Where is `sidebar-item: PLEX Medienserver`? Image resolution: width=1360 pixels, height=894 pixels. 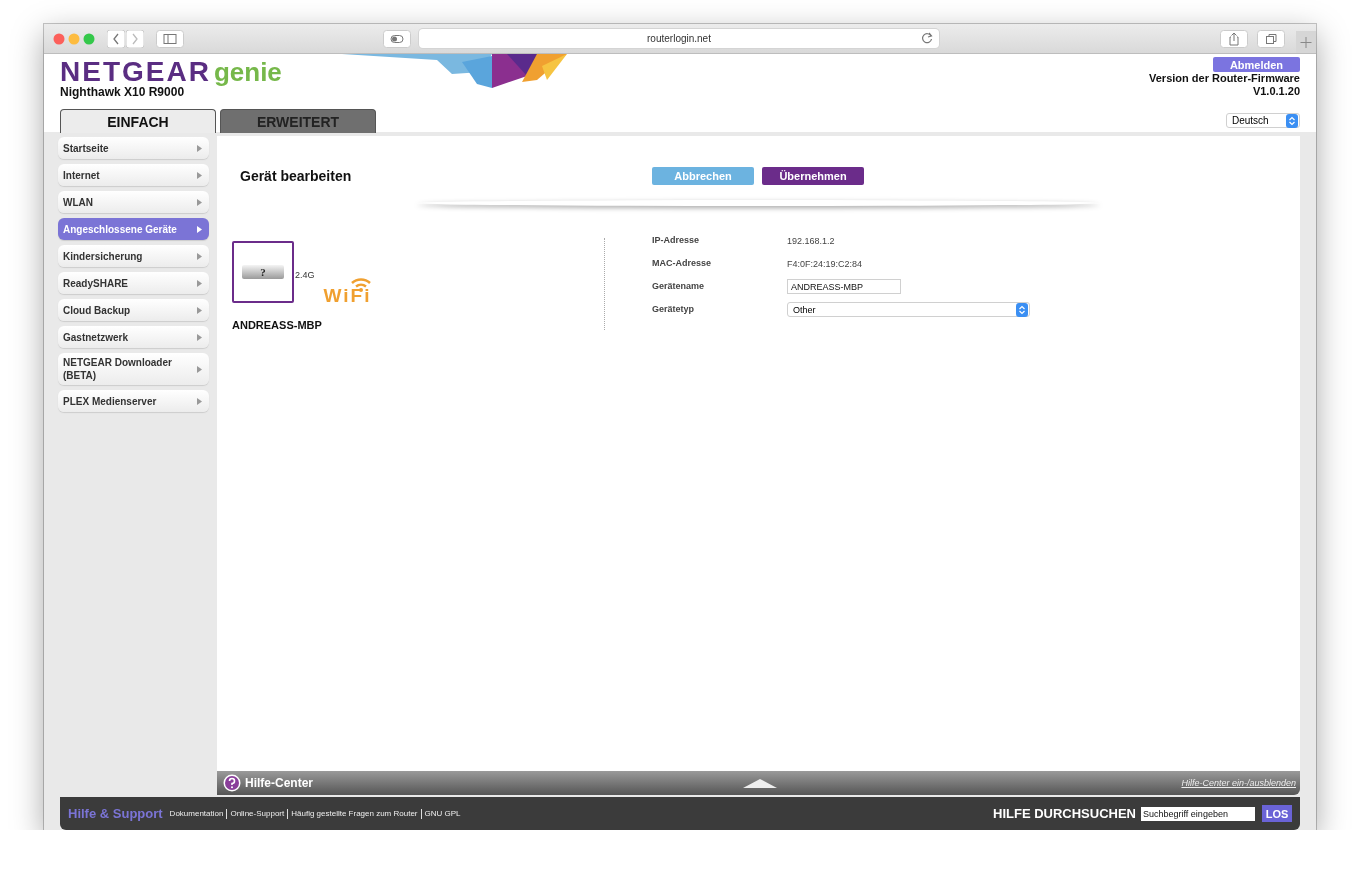 sidebar-item: PLEX Medienserver is located at coordinates (133, 401).